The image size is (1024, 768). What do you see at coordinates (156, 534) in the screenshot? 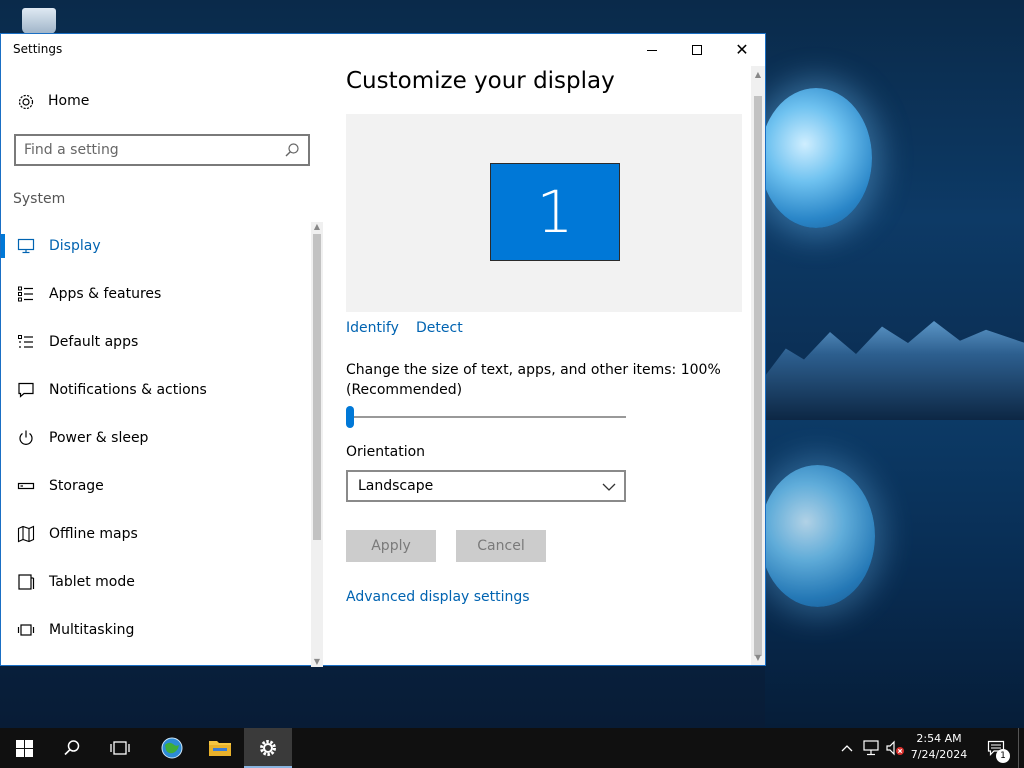
I see `sidebar-item-offline-maps: Offline maps` at bounding box center [156, 534].